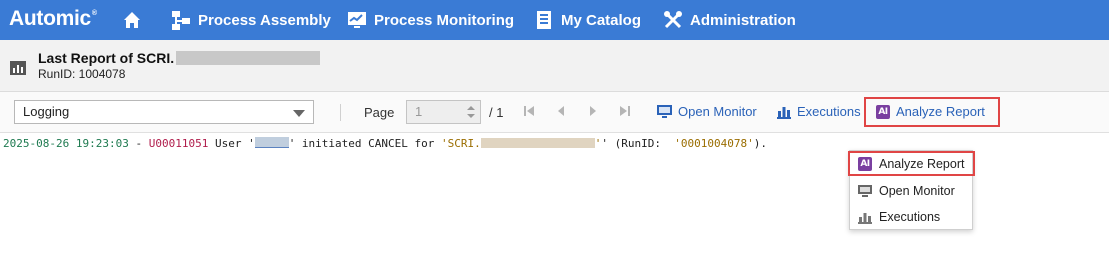  Describe the element at coordinates (379, 112) in the screenshot. I see `page-label: Page` at that location.